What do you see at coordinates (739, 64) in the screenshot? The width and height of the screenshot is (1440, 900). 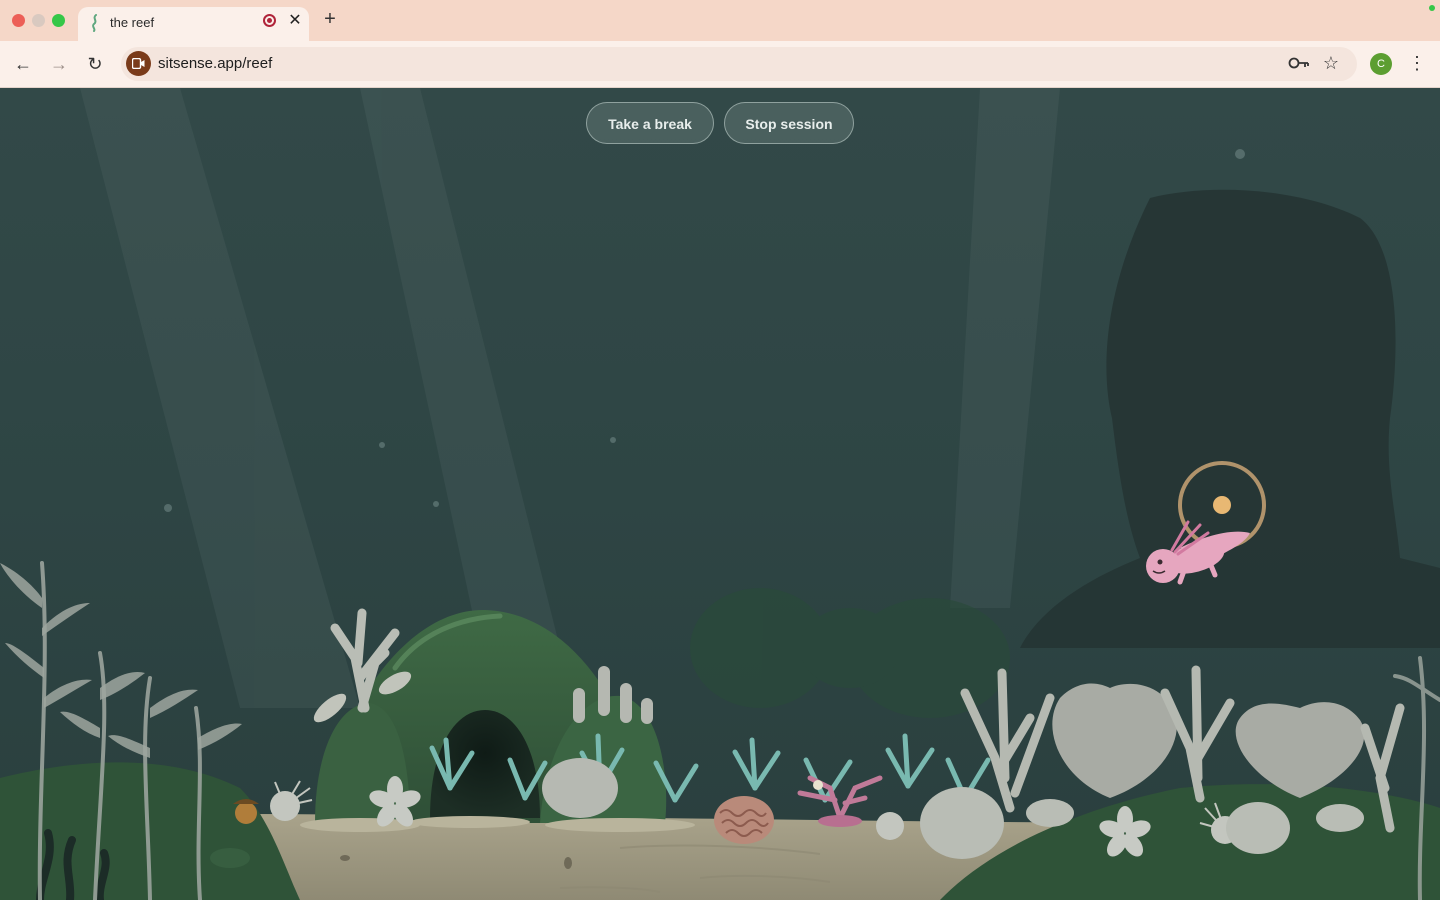 I see `address-bar: sitsense.app/reef ☆` at bounding box center [739, 64].